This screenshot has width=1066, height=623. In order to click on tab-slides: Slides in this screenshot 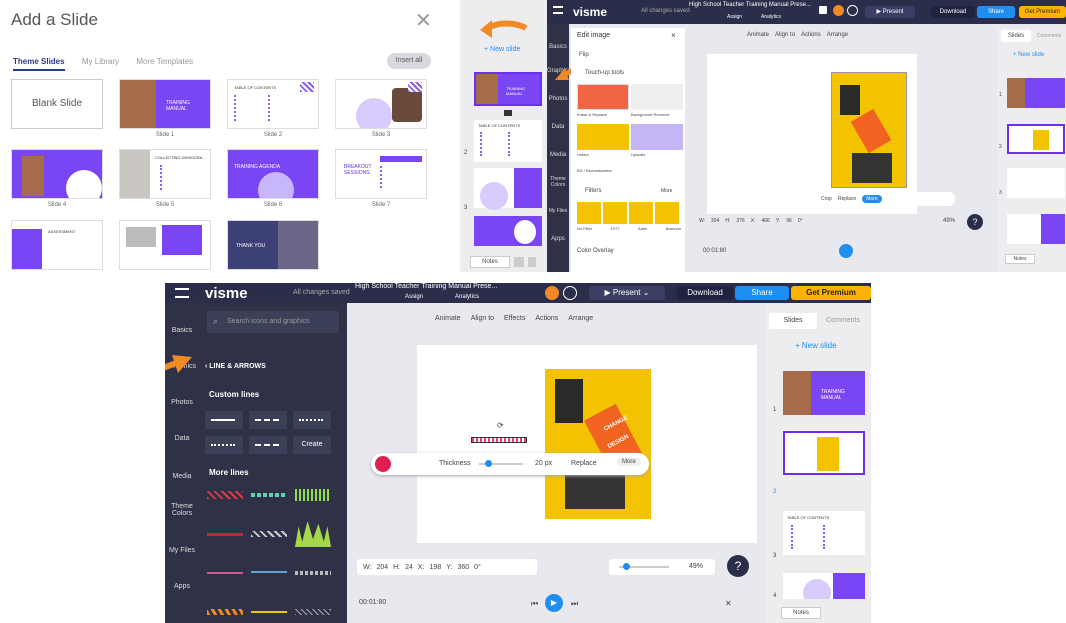, I will do `click(1016, 36)`.